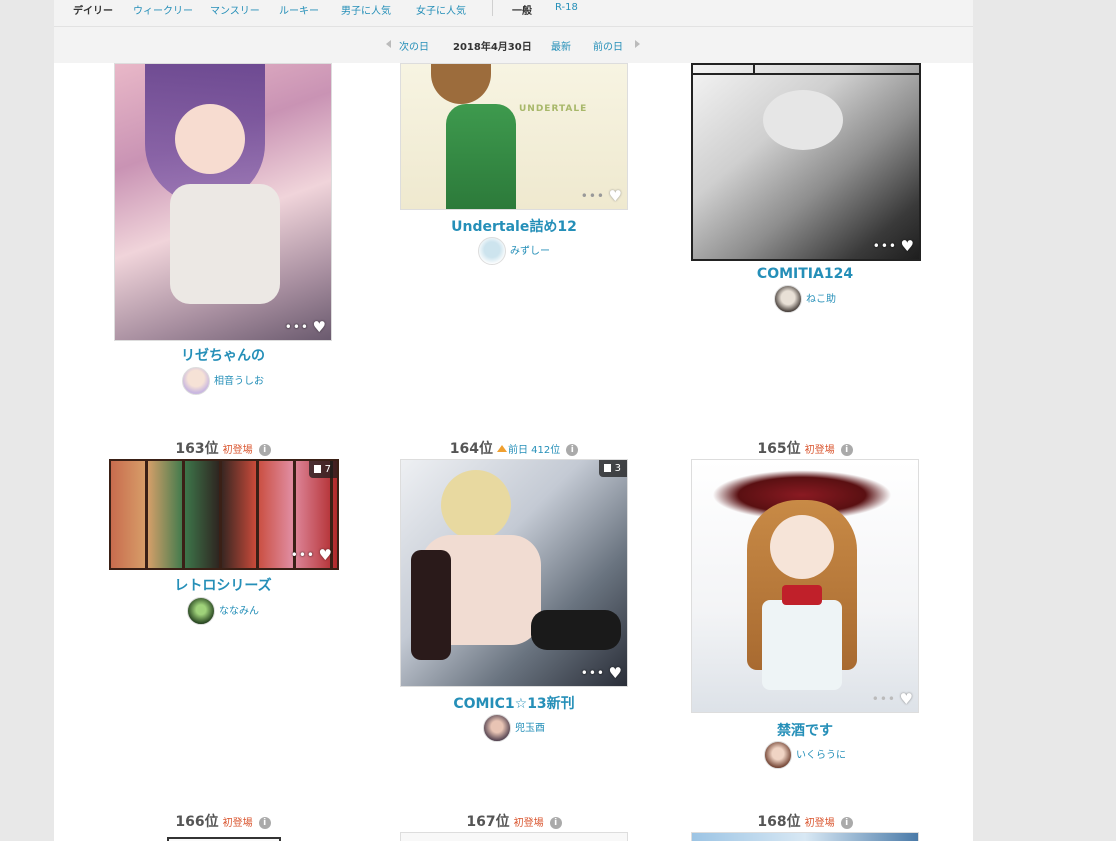 This screenshot has width=1116, height=841. I want to click on rank-line: 164位 前日 412位 i, so click(514, 447).